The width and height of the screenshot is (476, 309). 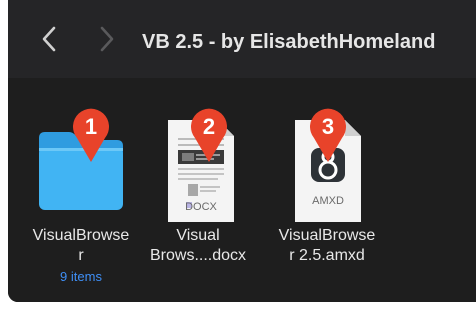 I want to click on badge-pin-2: 2, so click(x=209, y=135).